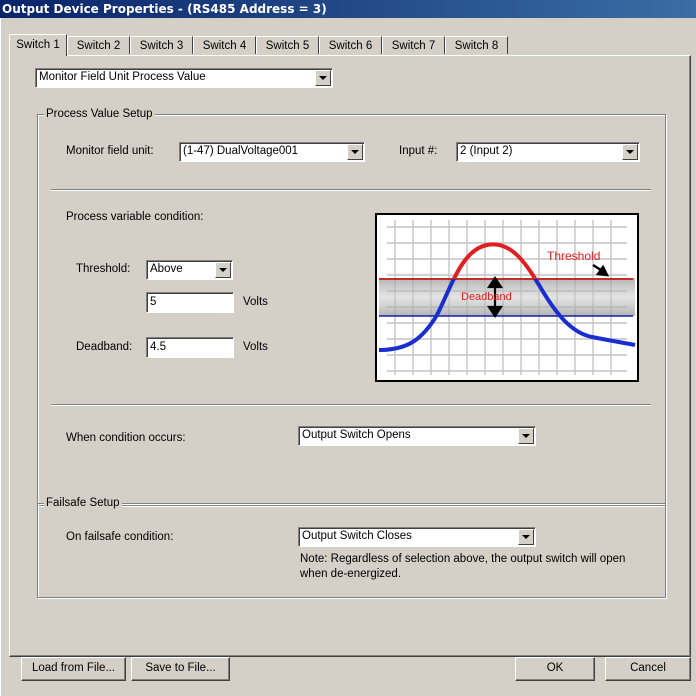 The width and height of the screenshot is (696, 696). I want to click on threshold-caption: Threshold, so click(573, 256).